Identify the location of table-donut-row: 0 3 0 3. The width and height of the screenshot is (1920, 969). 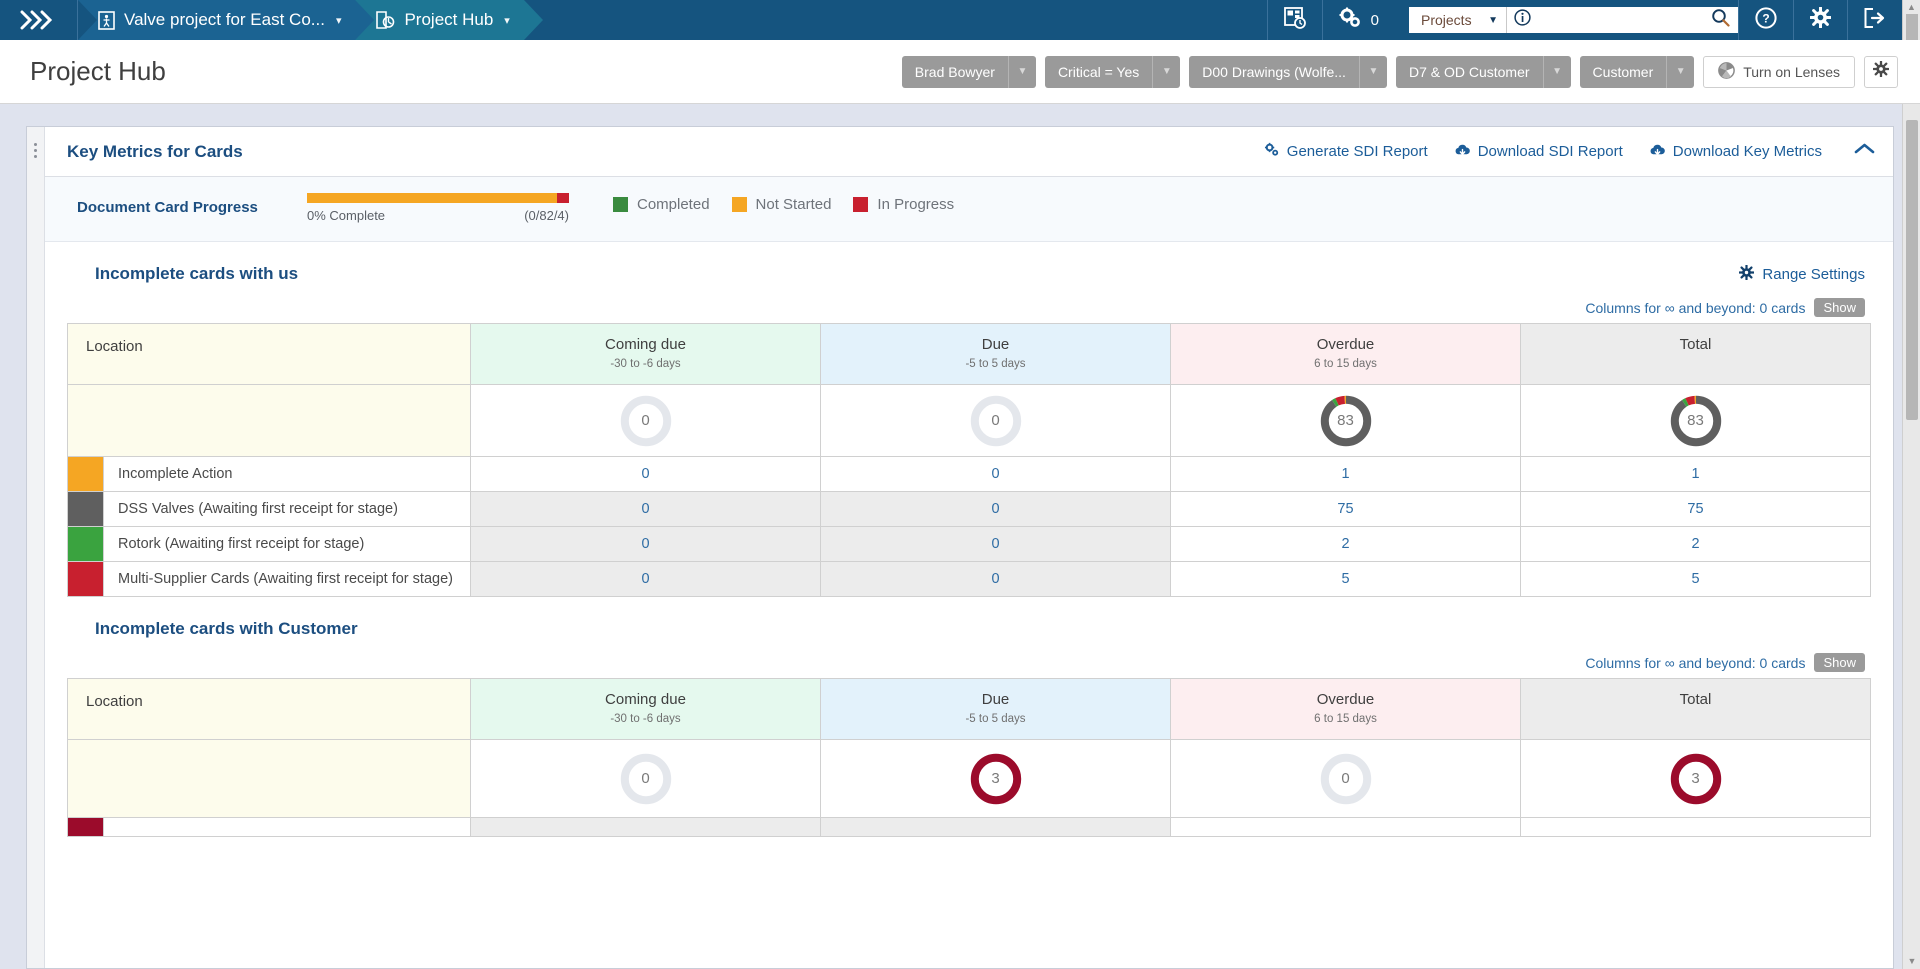
(969, 778).